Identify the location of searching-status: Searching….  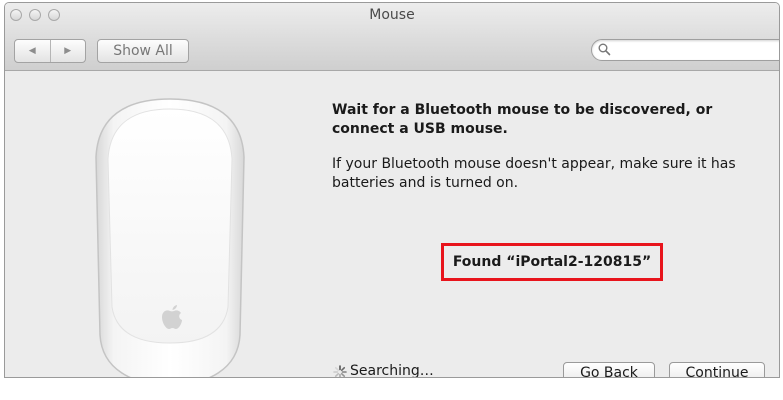
(392, 370).